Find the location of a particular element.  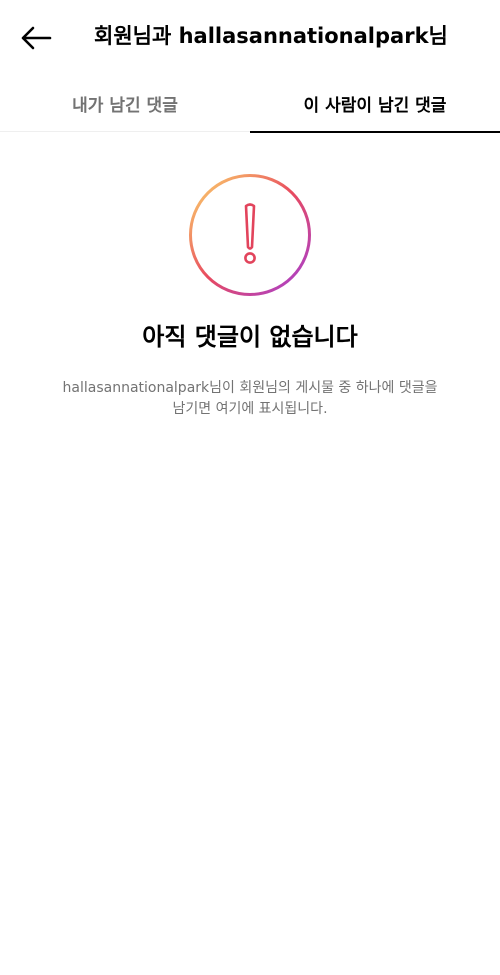

tab-bar: 내가 남긴 댓글 이 사람이 남긴 댓글 is located at coordinates (250, 103).